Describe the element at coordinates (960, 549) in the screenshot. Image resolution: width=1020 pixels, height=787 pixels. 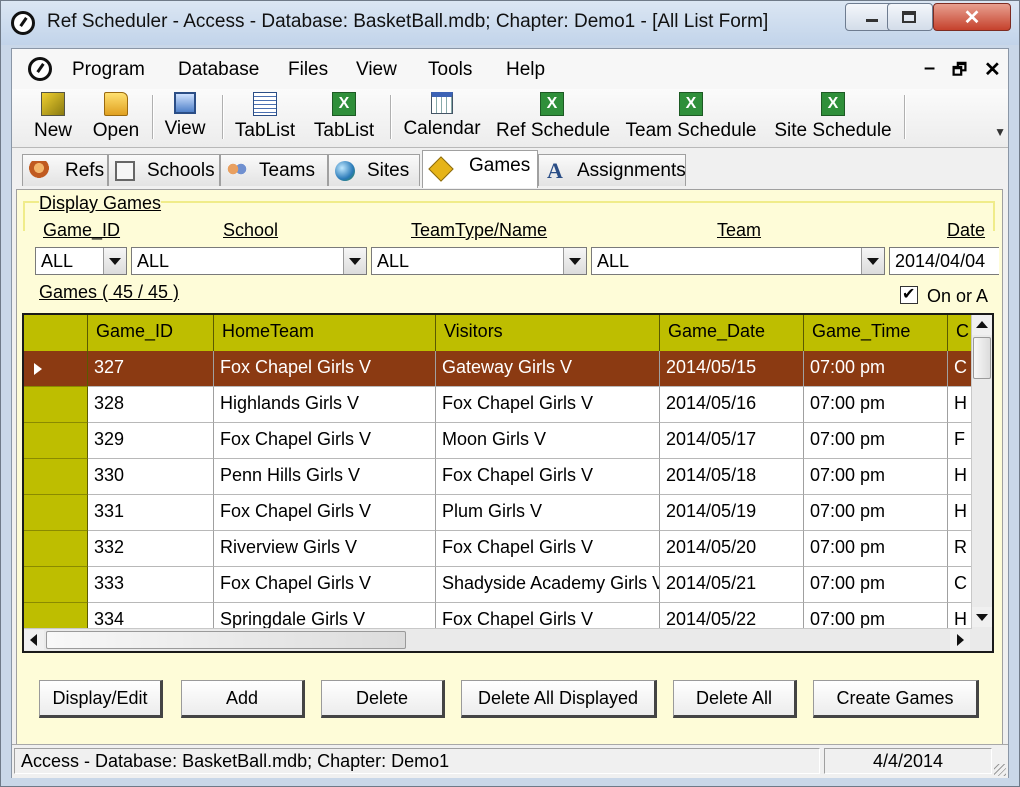
I see `cell-c: R` at that location.